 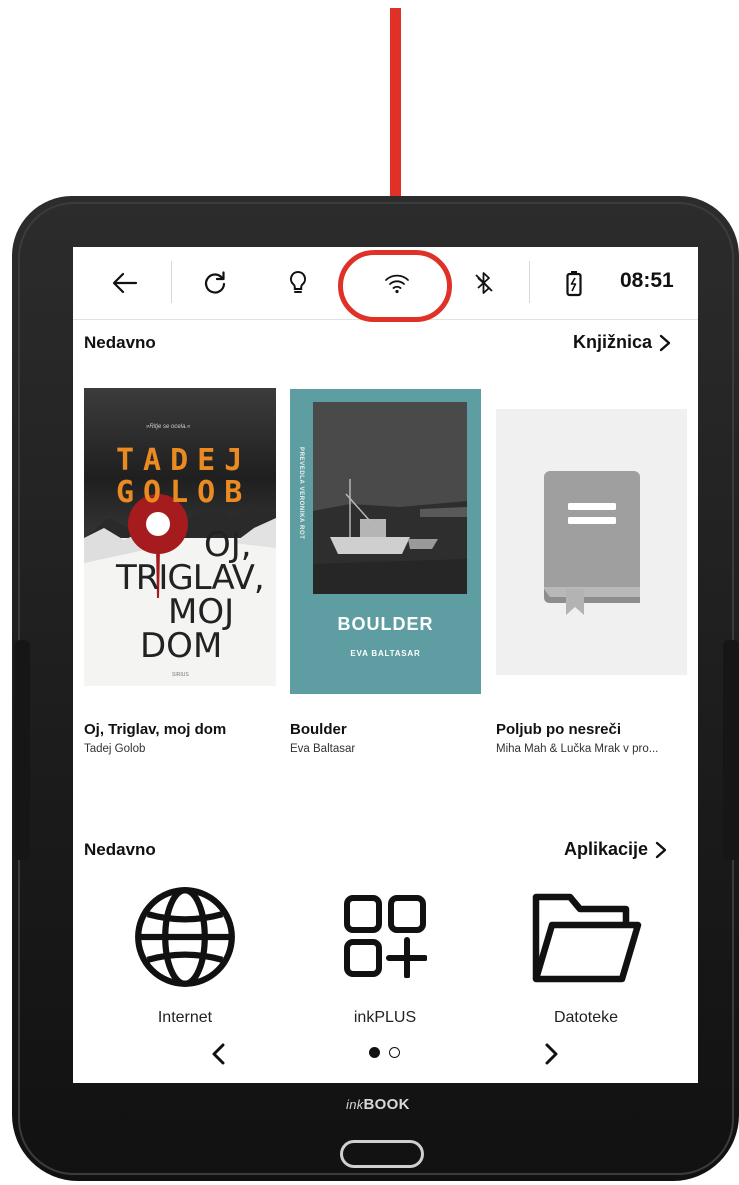 I want to click on next-page-button, so click(x=551, y=1056).